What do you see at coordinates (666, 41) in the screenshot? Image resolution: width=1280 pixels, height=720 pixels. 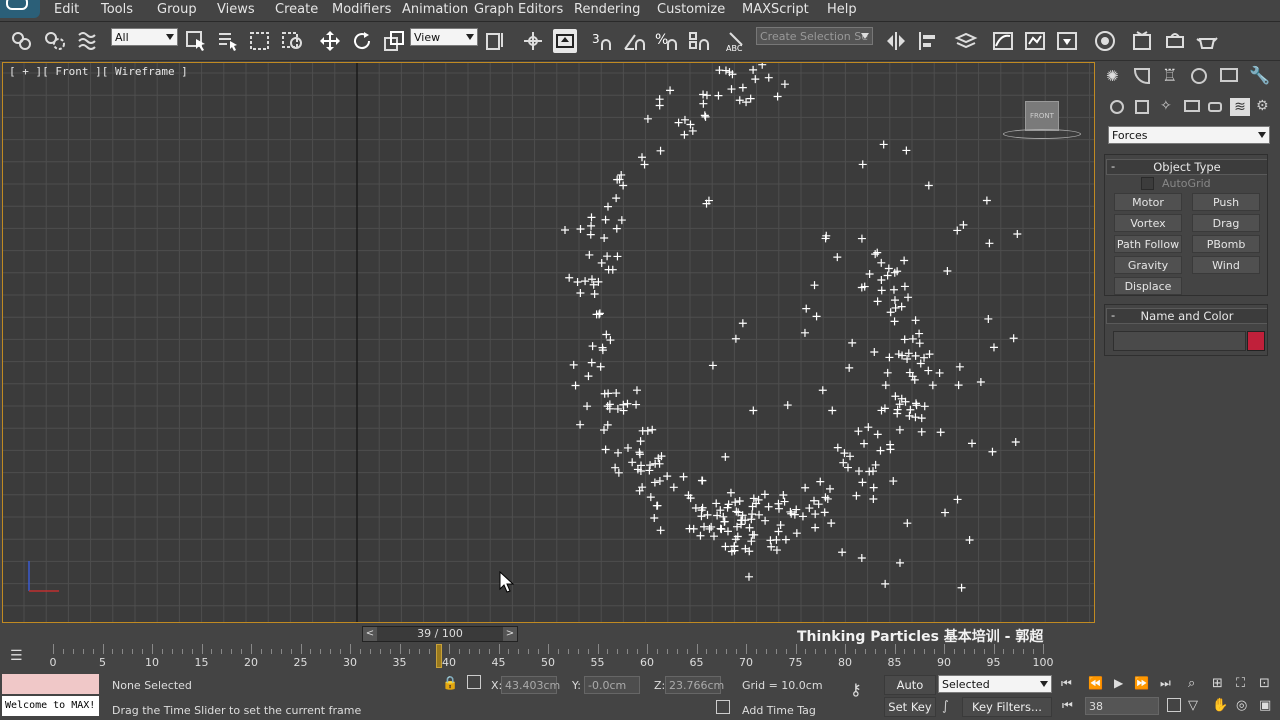 I see `percent-snap-icon: %` at bounding box center [666, 41].